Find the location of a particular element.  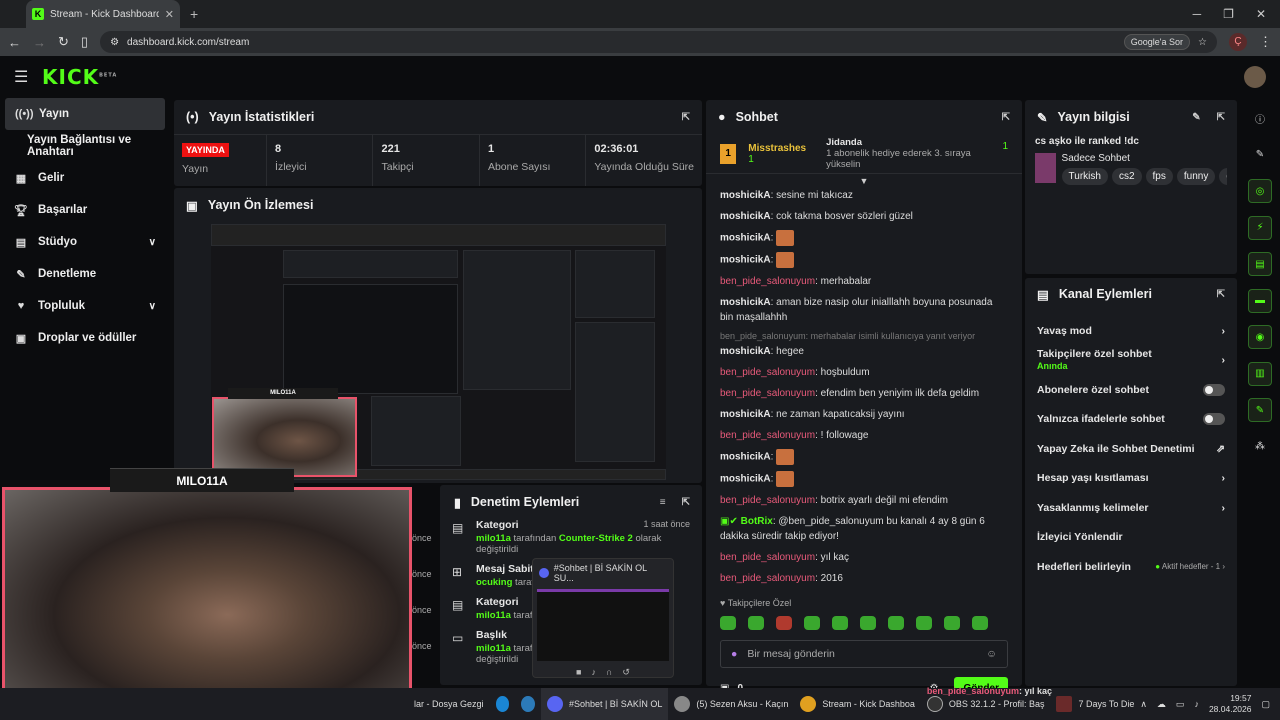

taskbar-item-chrome: Stream - Kick Dashboa is located at coordinates (857, 704).